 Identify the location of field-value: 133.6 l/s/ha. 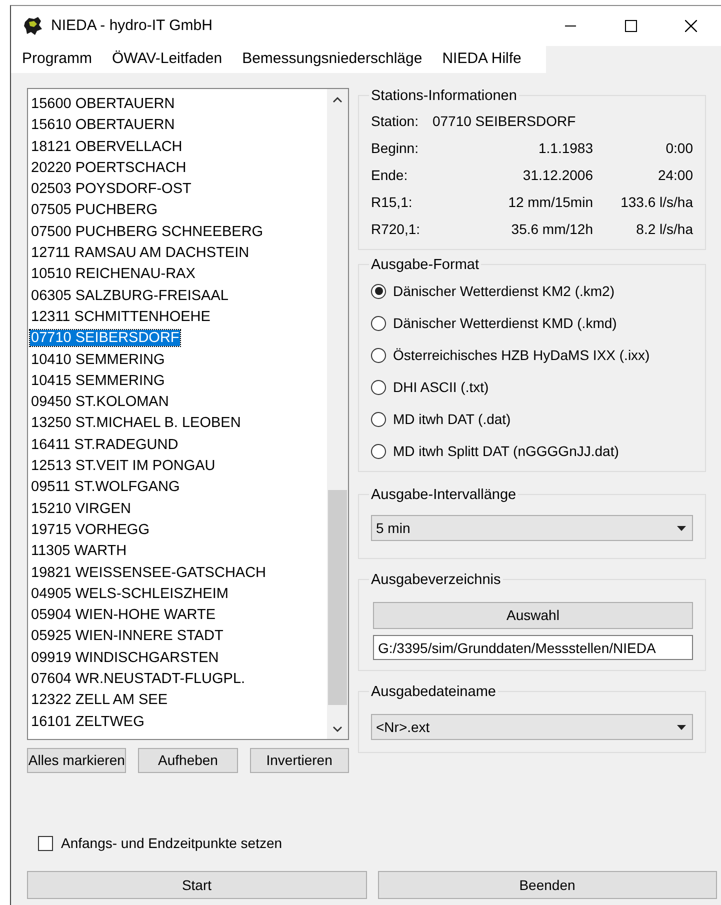
(656, 202).